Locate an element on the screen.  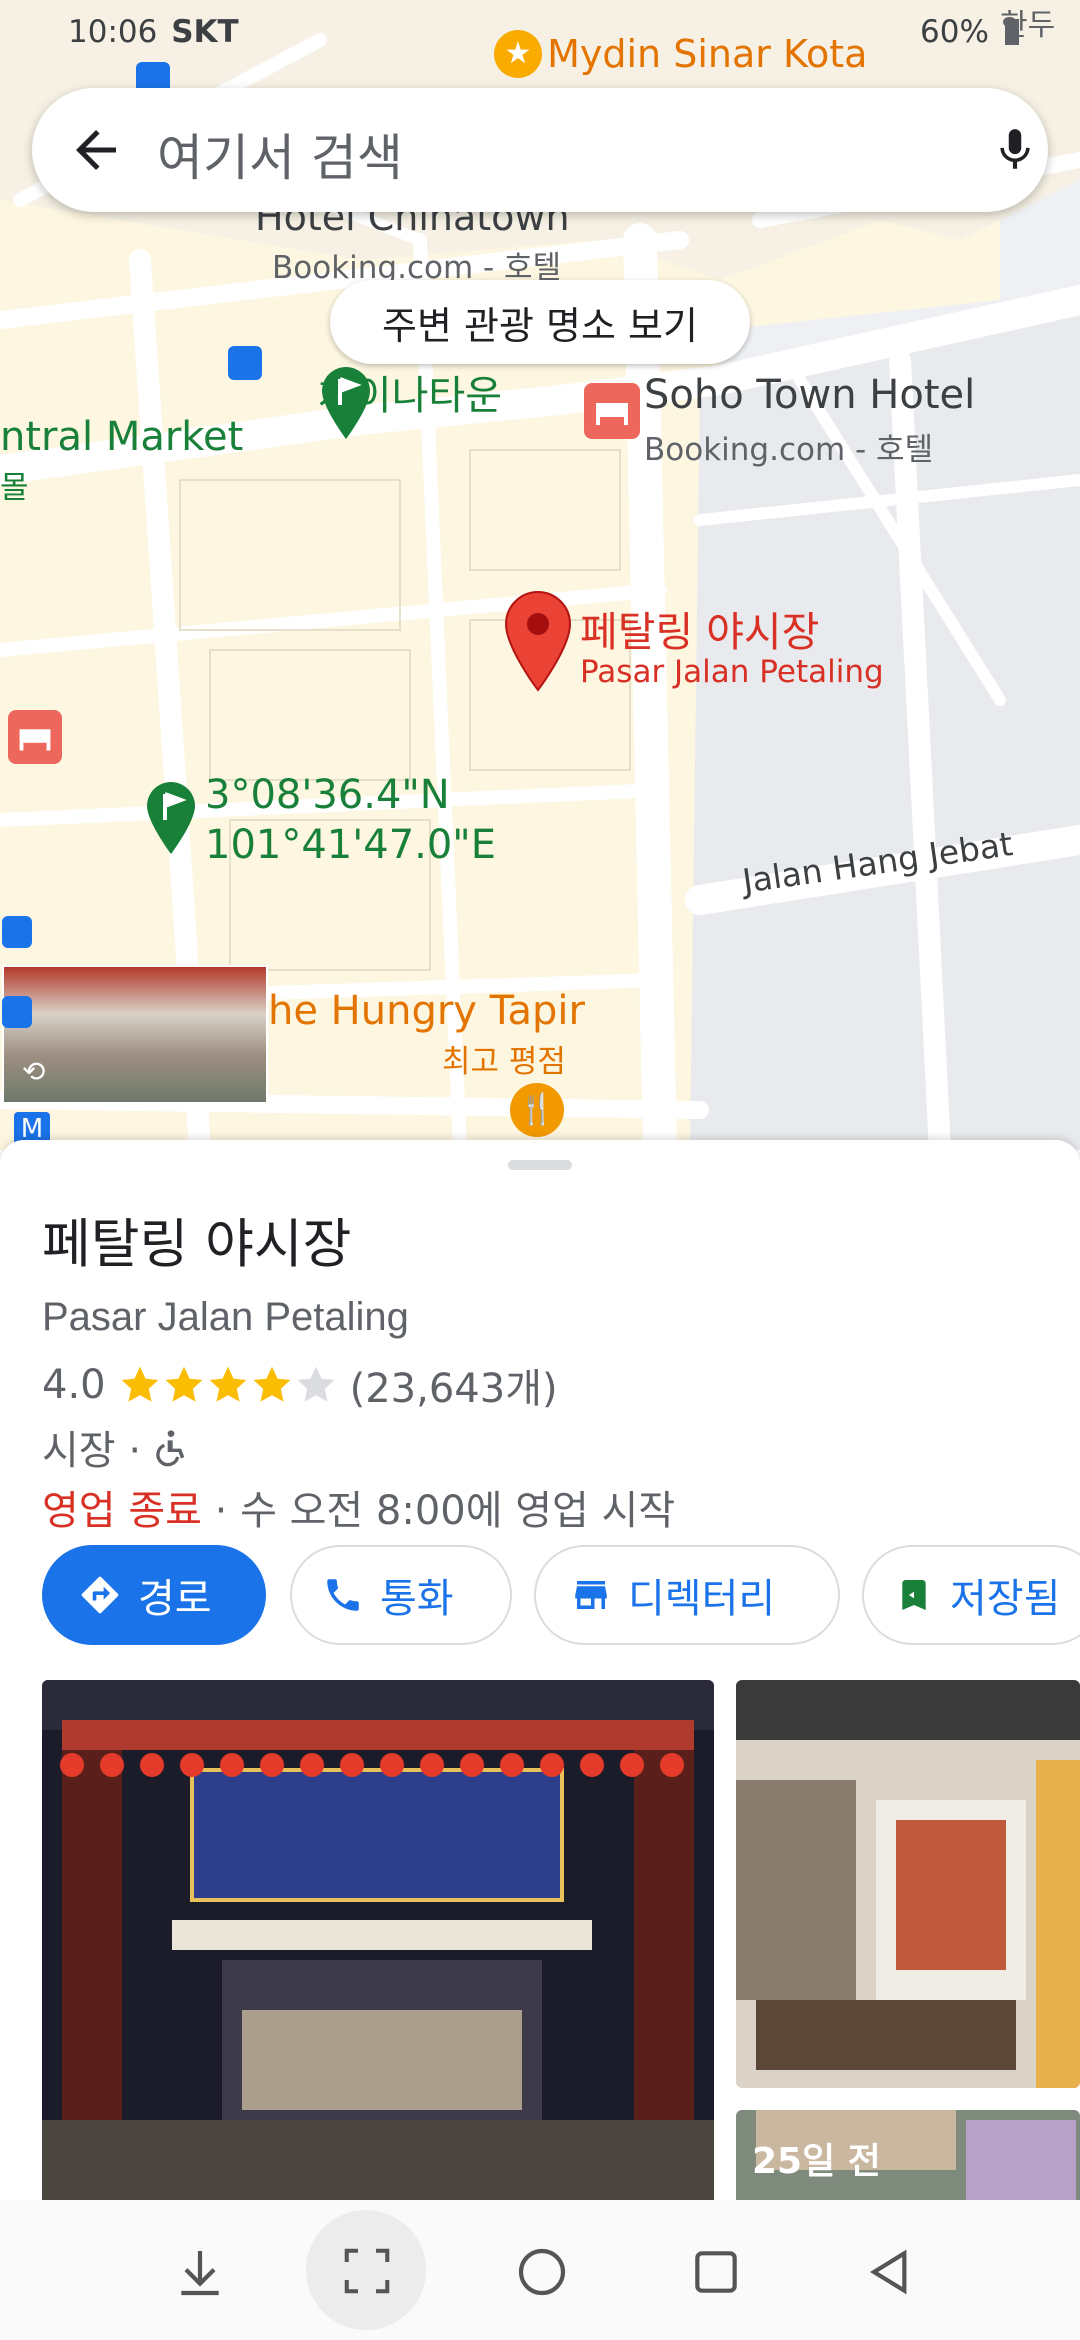
directions-label: 경로 is located at coordinates (175, 1599).